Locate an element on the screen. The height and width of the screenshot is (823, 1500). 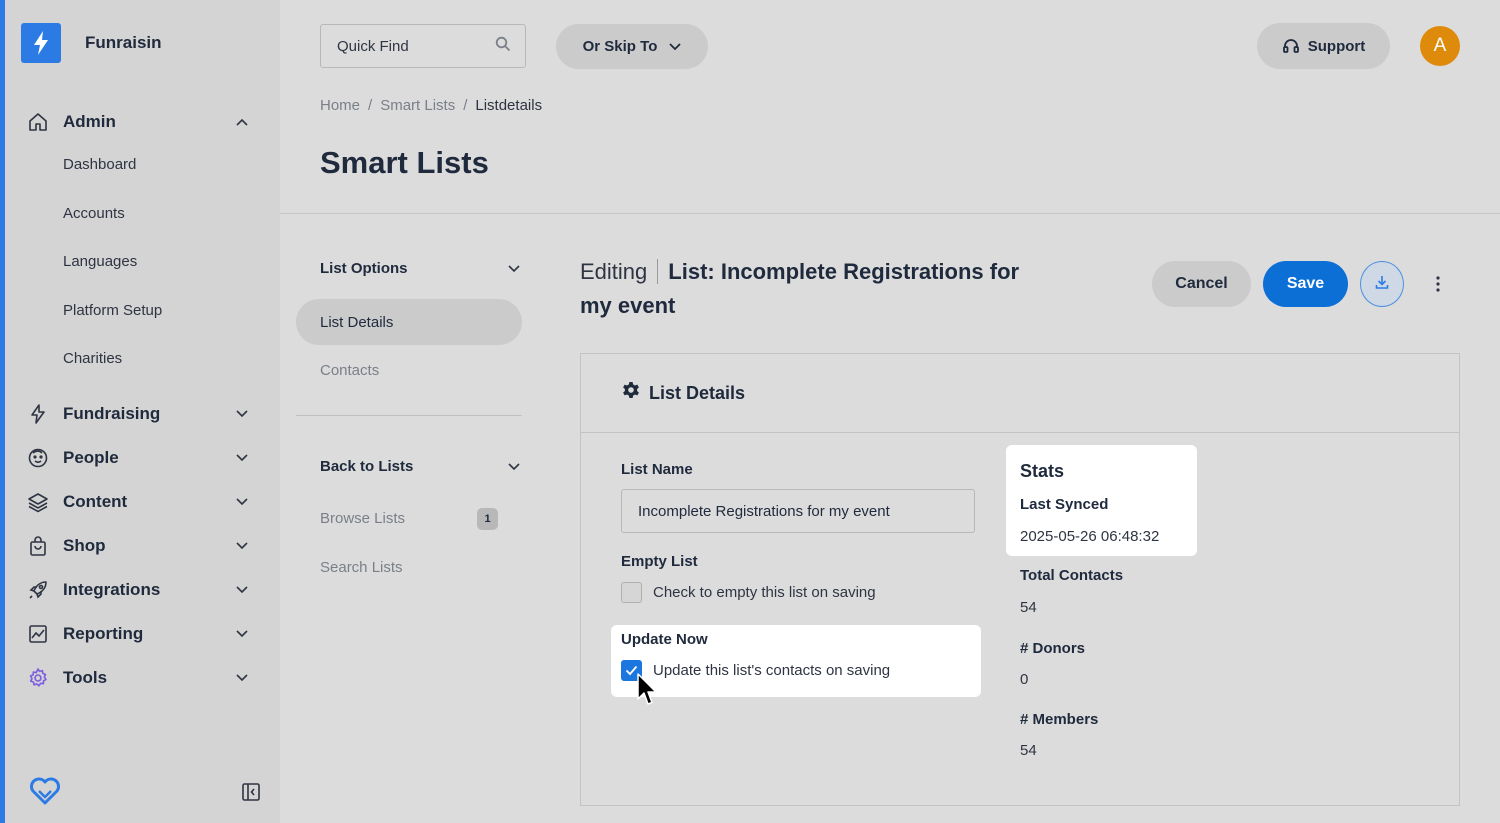
last-synced-value: 2025-05-26 06:48:32 is located at coordinates (1090, 536).